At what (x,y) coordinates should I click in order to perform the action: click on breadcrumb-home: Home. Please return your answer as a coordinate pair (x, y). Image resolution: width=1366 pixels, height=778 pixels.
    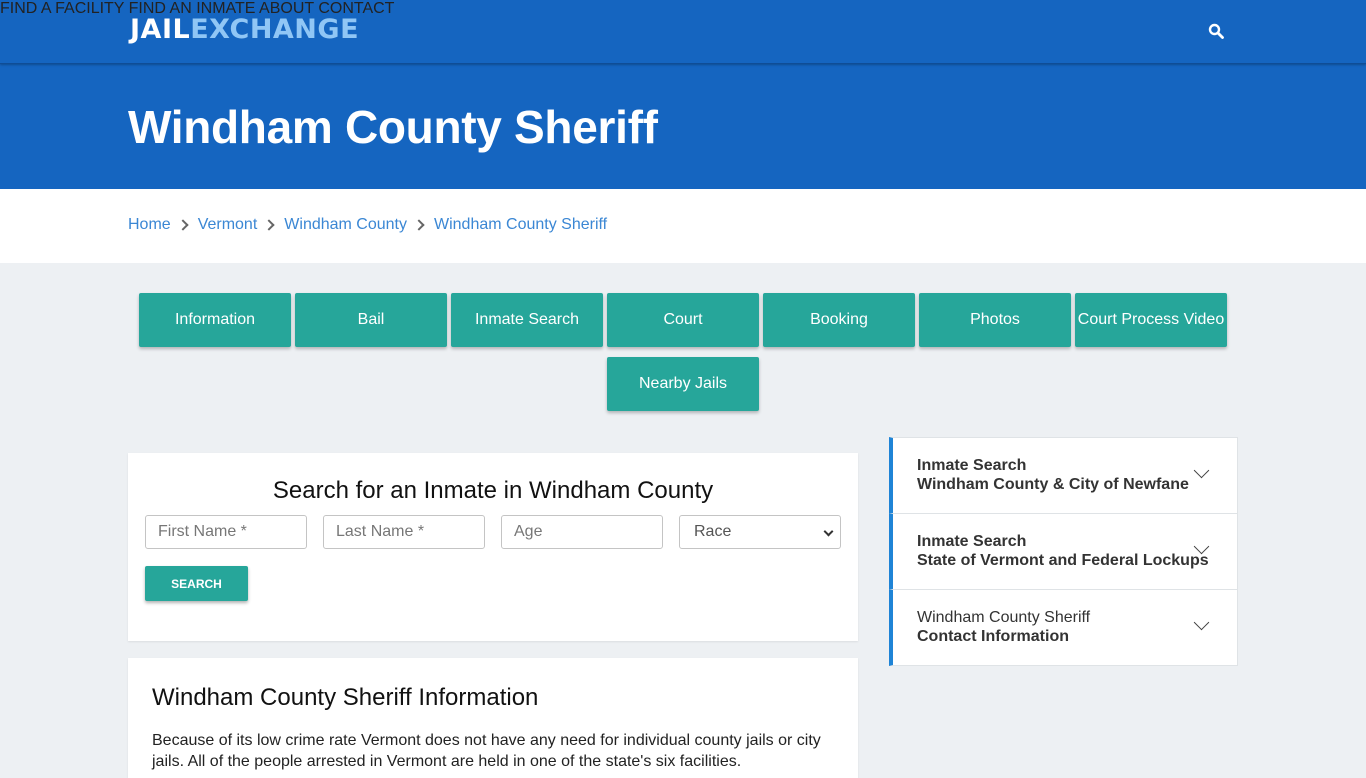
    Looking at the image, I should click on (149, 225).